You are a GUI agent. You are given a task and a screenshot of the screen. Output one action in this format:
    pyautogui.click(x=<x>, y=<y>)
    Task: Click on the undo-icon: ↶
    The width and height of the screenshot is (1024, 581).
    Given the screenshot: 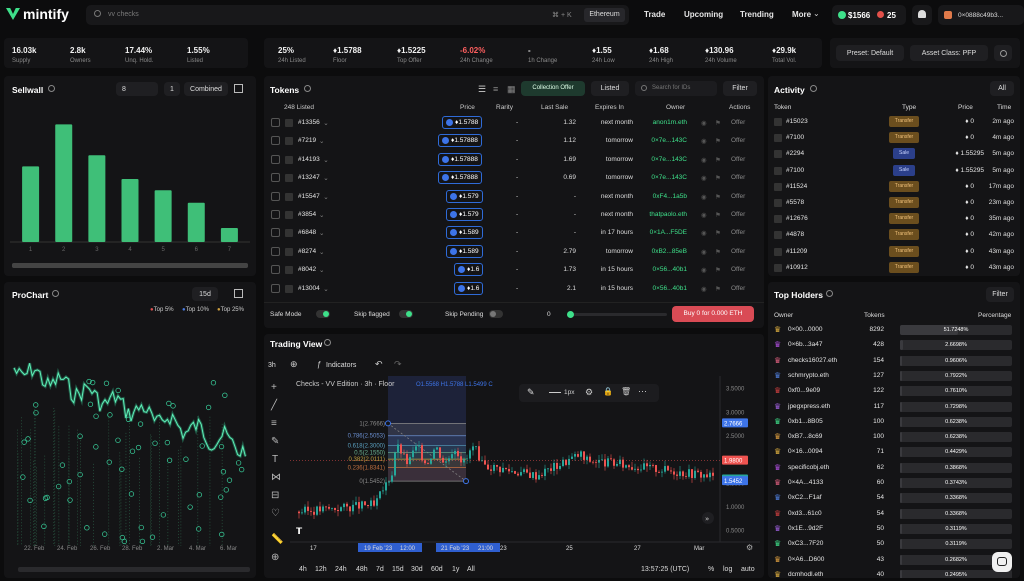 What is the action you would take?
    pyautogui.click(x=379, y=364)
    